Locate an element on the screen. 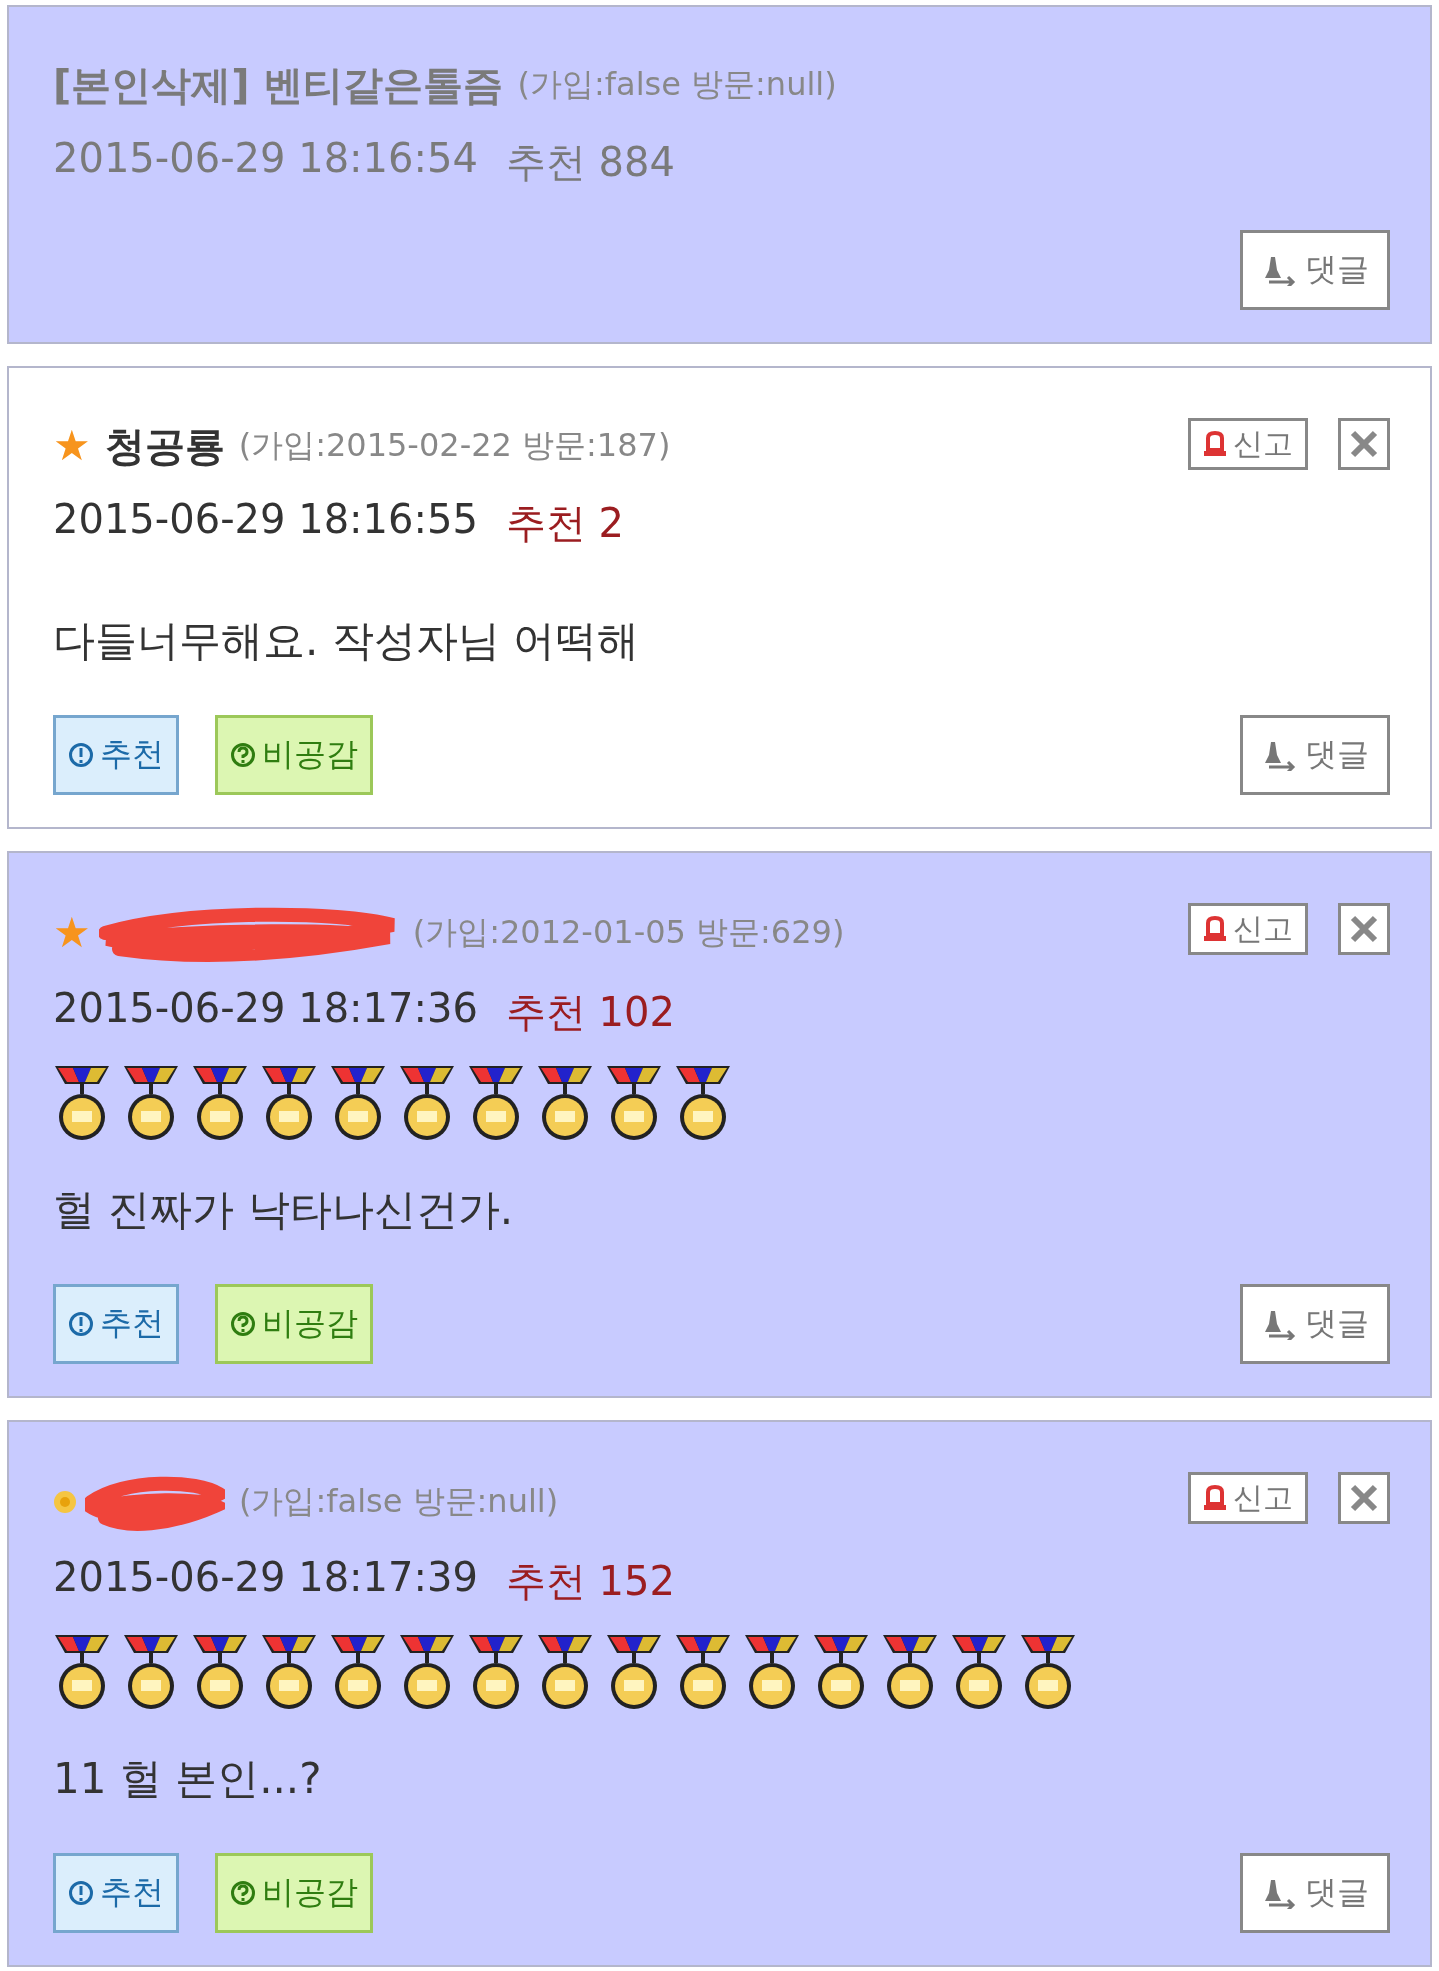 The image size is (1439, 1971). post-date: 2015-06-29 18:17:39 is located at coordinates (265, 1578).